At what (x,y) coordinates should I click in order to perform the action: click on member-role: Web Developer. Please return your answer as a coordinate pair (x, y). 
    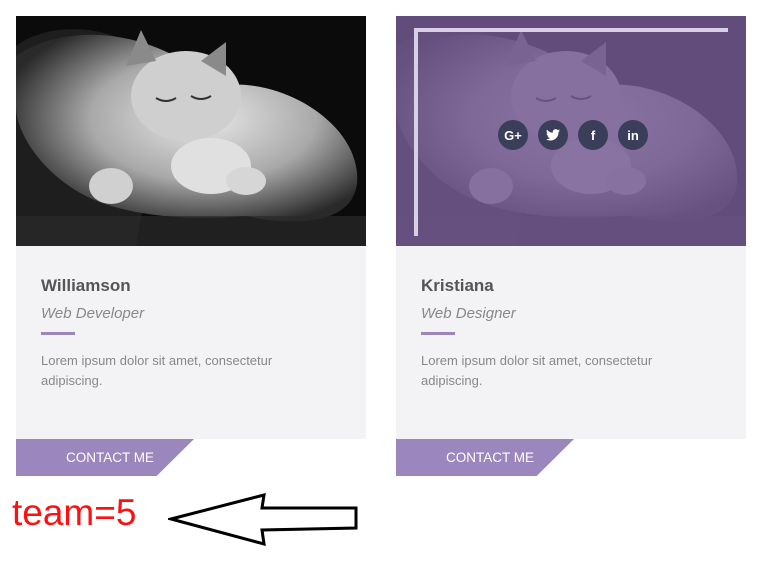
    Looking at the image, I should click on (93, 313).